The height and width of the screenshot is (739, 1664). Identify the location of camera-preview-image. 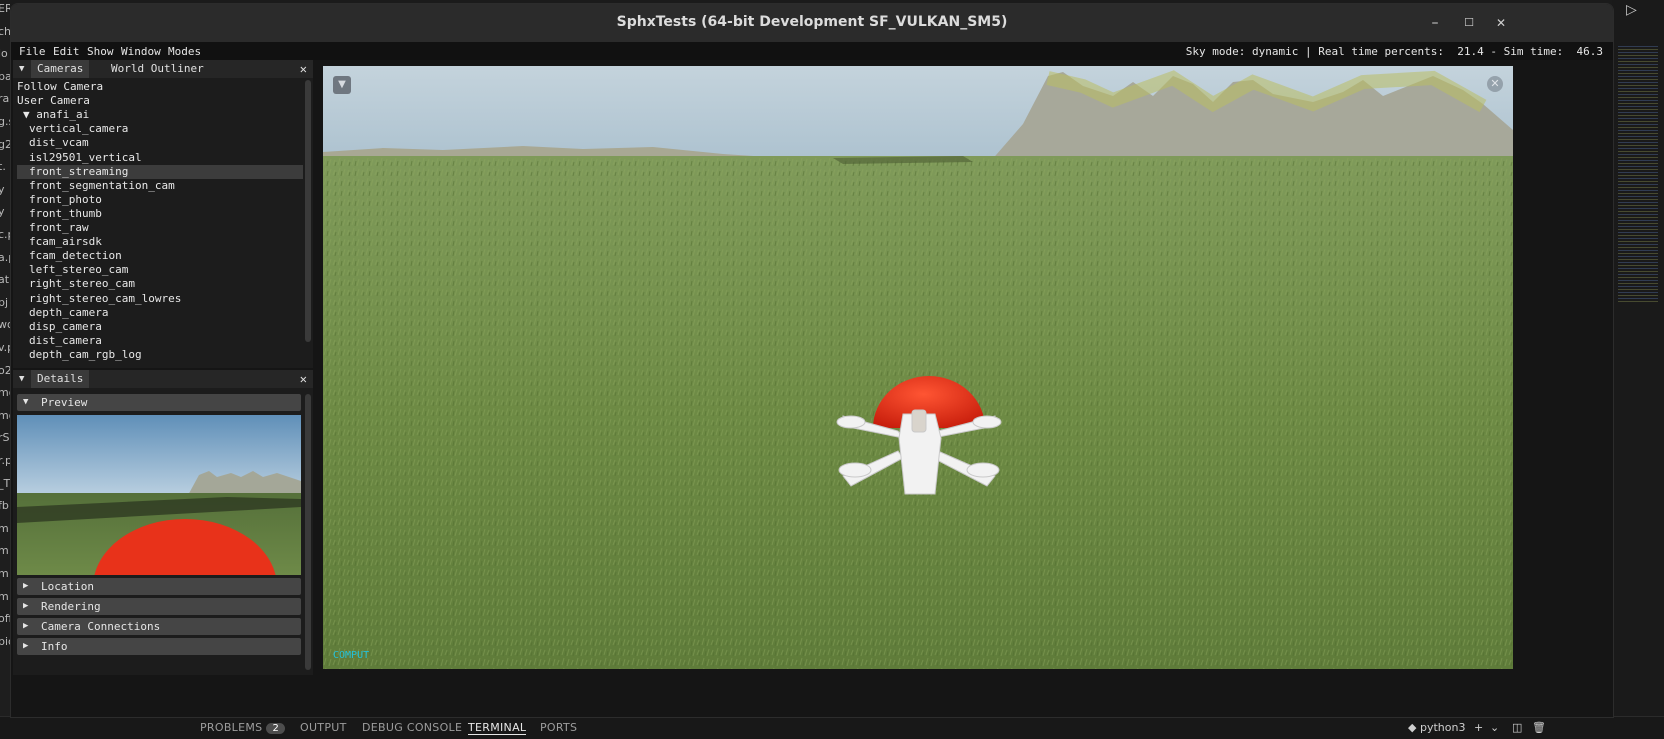
(159, 495).